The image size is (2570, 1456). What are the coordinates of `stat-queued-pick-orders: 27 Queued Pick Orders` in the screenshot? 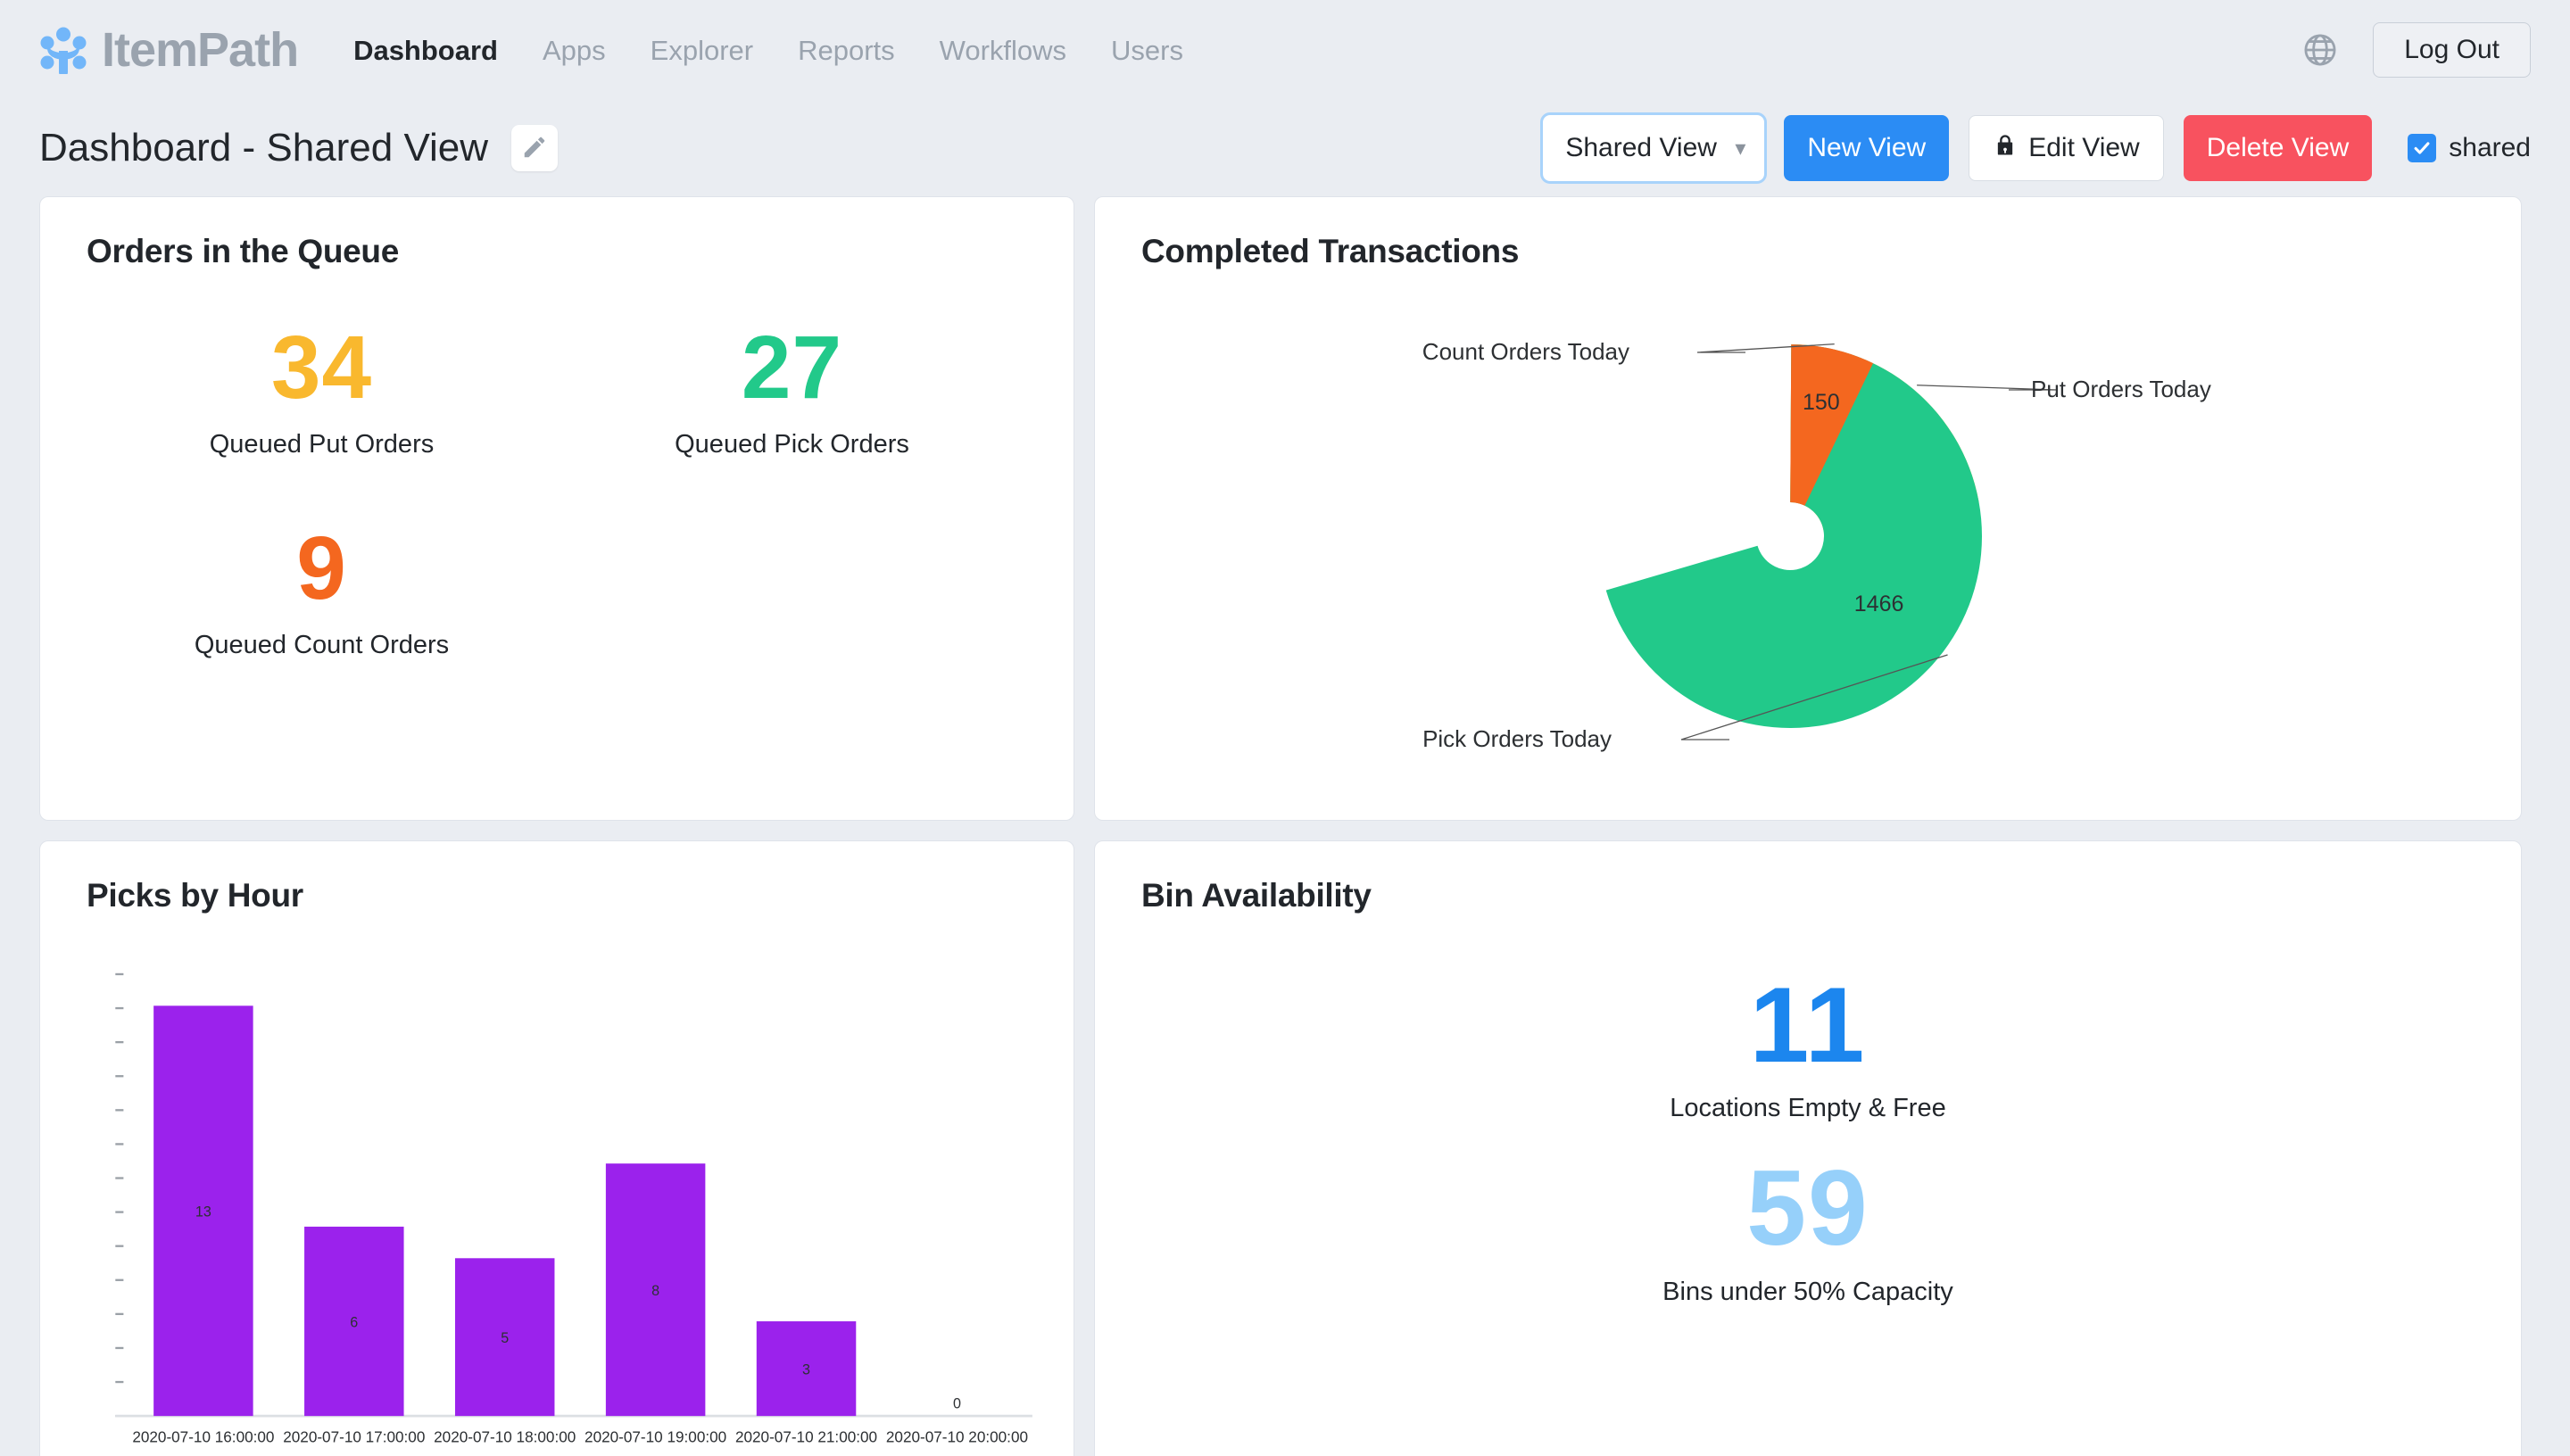 It's located at (792, 390).